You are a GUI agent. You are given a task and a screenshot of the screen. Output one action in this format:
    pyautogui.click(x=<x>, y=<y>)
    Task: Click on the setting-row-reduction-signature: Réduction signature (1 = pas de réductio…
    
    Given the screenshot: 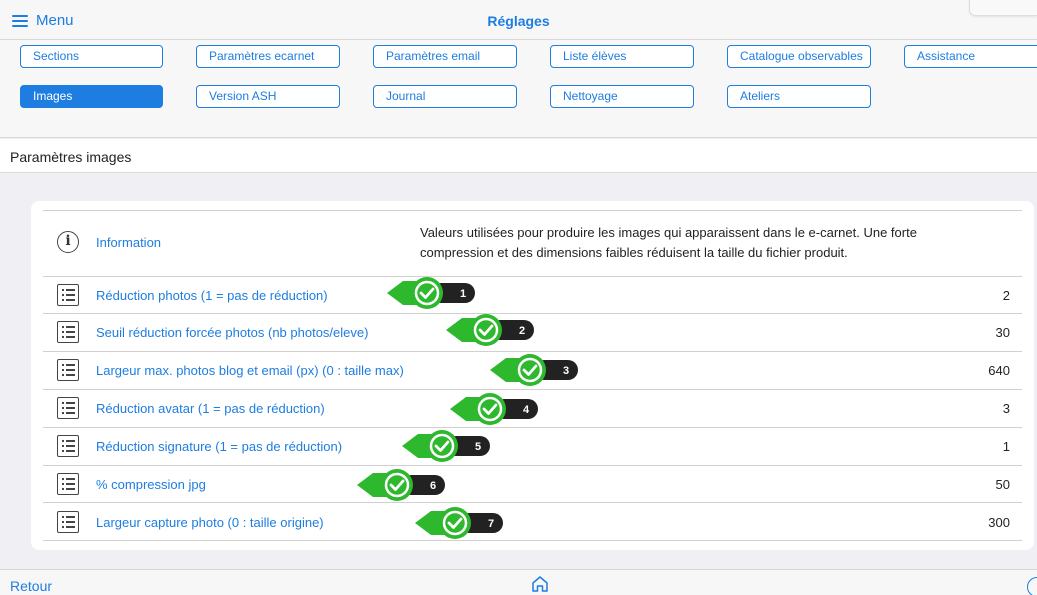 What is the action you would take?
    pyautogui.click(x=532, y=447)
    